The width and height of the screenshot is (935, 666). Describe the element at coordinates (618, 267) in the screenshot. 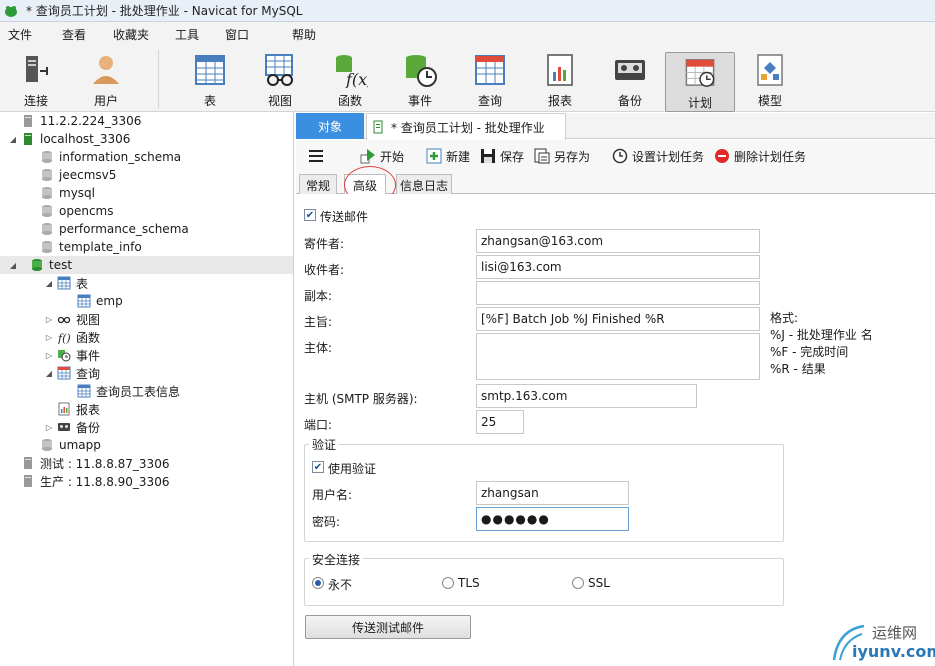

I see `recipient-field: lisi@163.com` at that location.